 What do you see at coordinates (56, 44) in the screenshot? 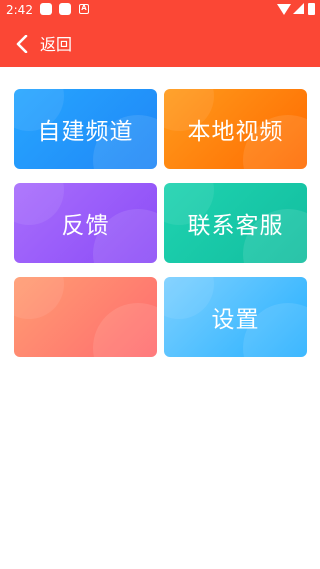
I see `back-label: 返回` at bounding box center [56, 44].